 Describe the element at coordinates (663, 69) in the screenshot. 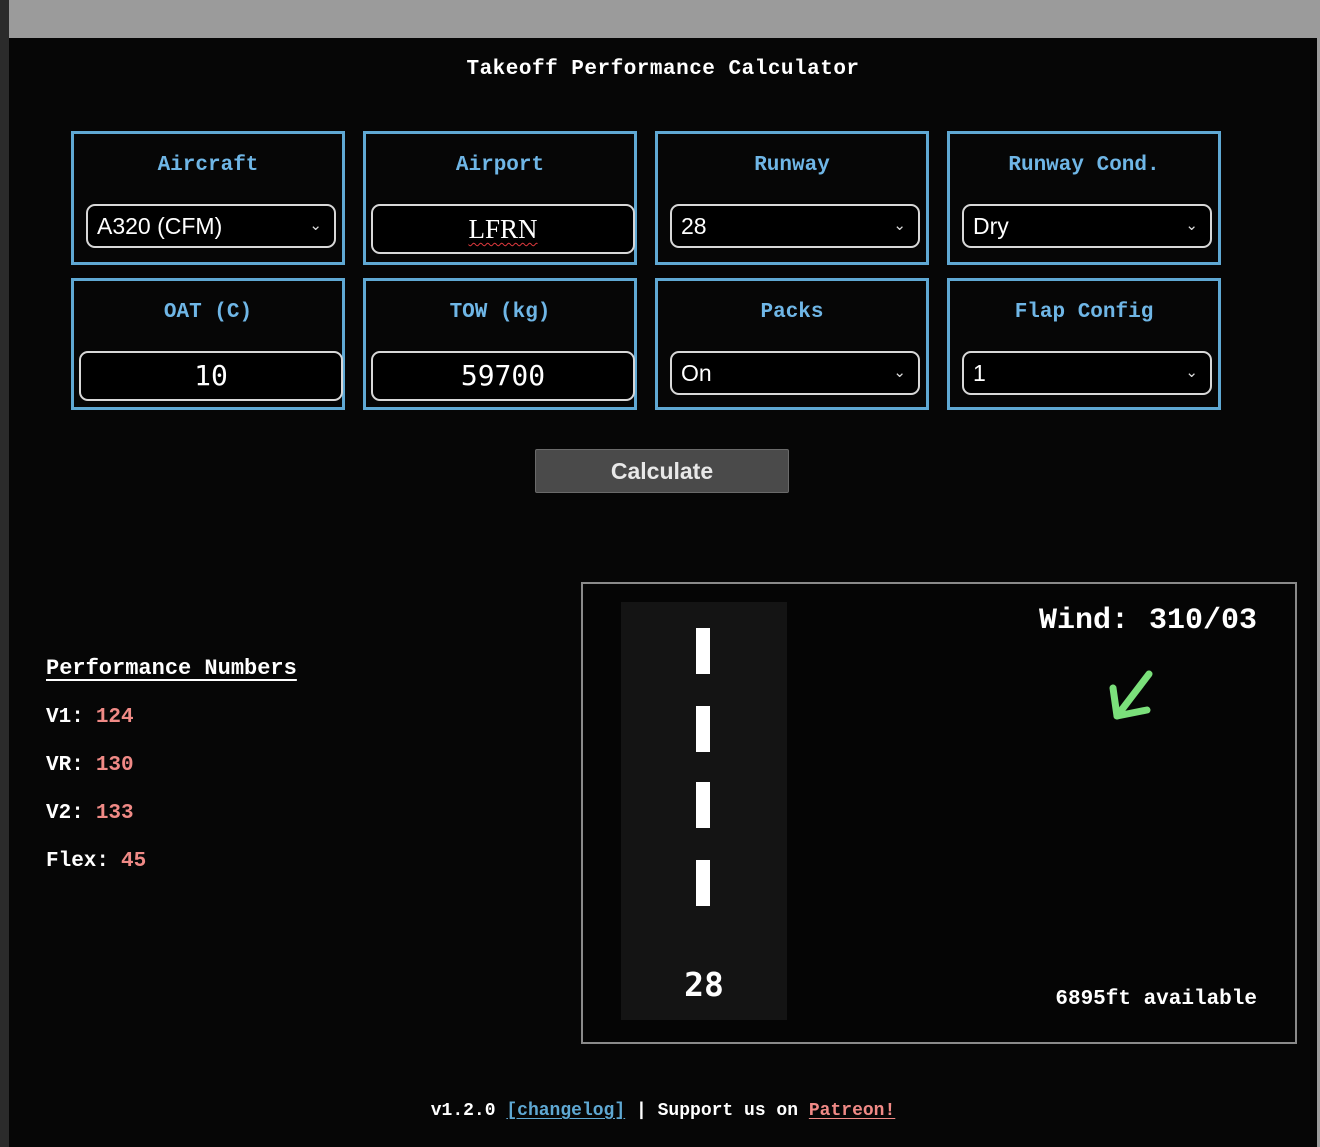

I see `page-title: Takeoff Performance Calculator` at that location.